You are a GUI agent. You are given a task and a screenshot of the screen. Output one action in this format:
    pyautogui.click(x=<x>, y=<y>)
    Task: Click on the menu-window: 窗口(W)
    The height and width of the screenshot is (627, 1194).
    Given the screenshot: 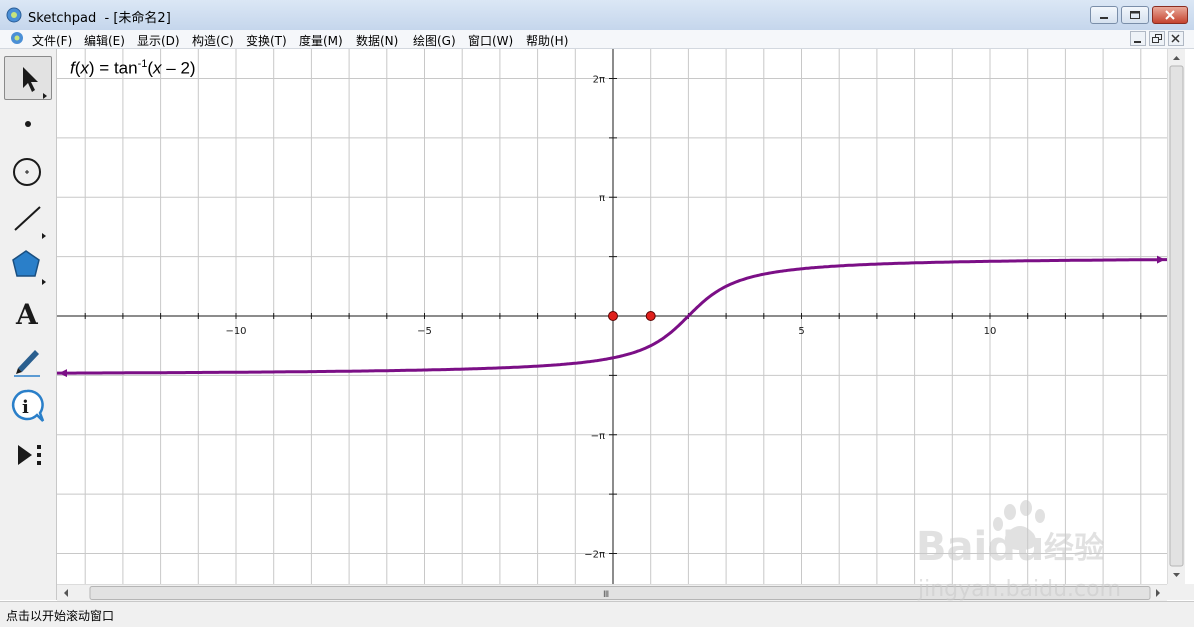 What is the action you would take?
    pyautogui.click(x=490, y=40)
    